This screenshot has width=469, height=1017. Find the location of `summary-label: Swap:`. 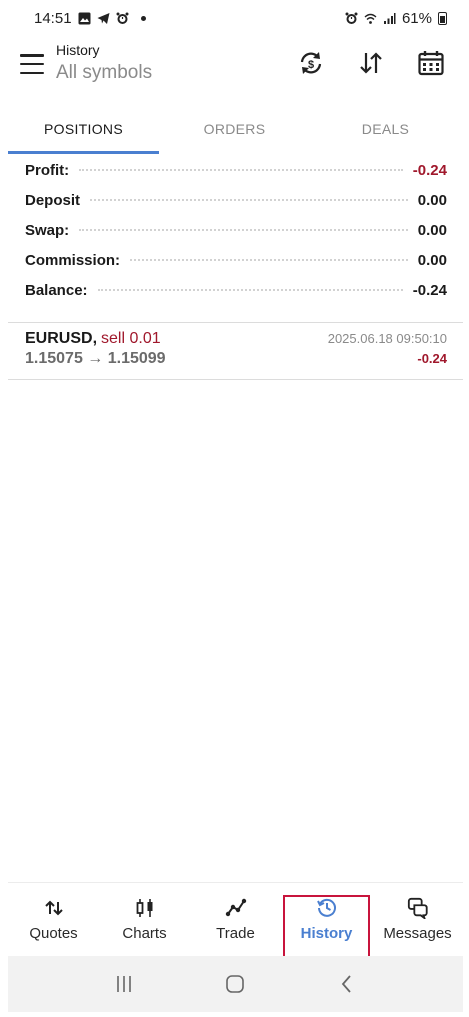

summary-label: Swap: is located at coordinates (47, 230).